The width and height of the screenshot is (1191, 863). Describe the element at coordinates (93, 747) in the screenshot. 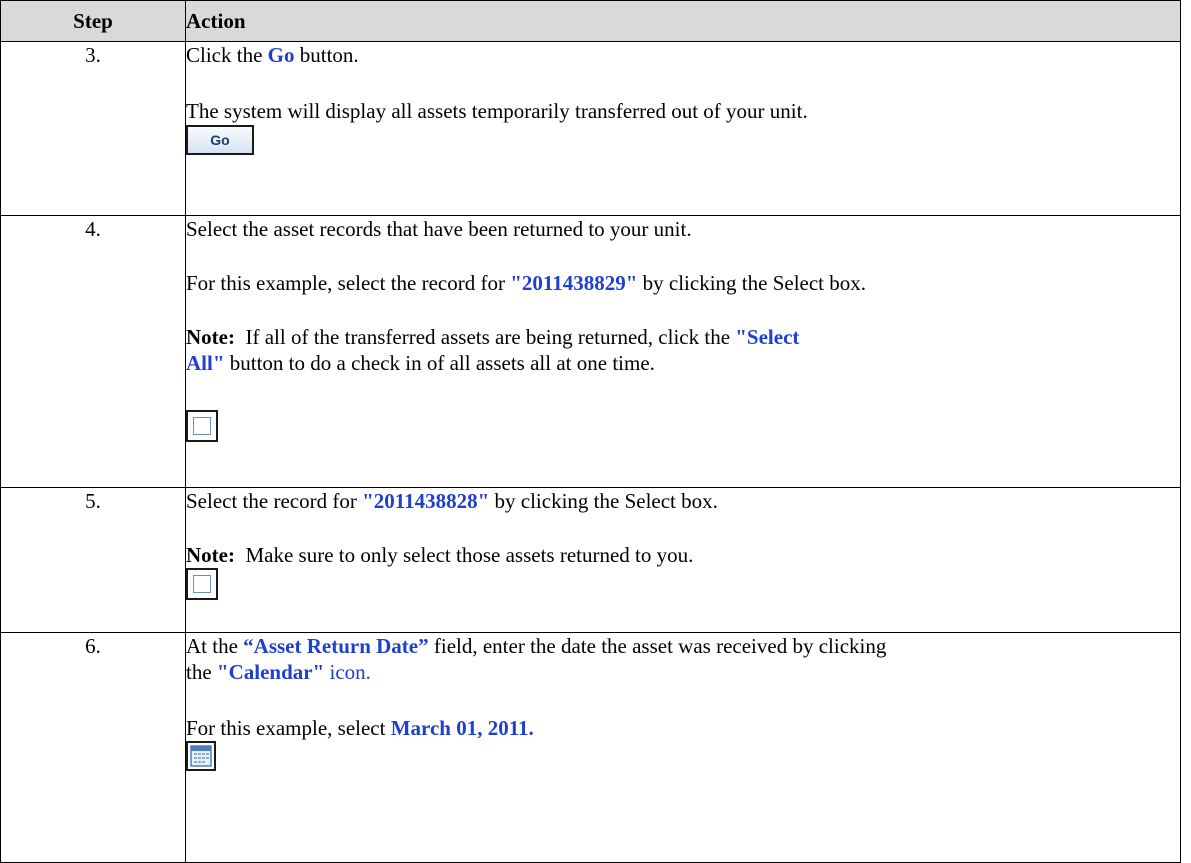

I see `step-number: 6.` at that location.